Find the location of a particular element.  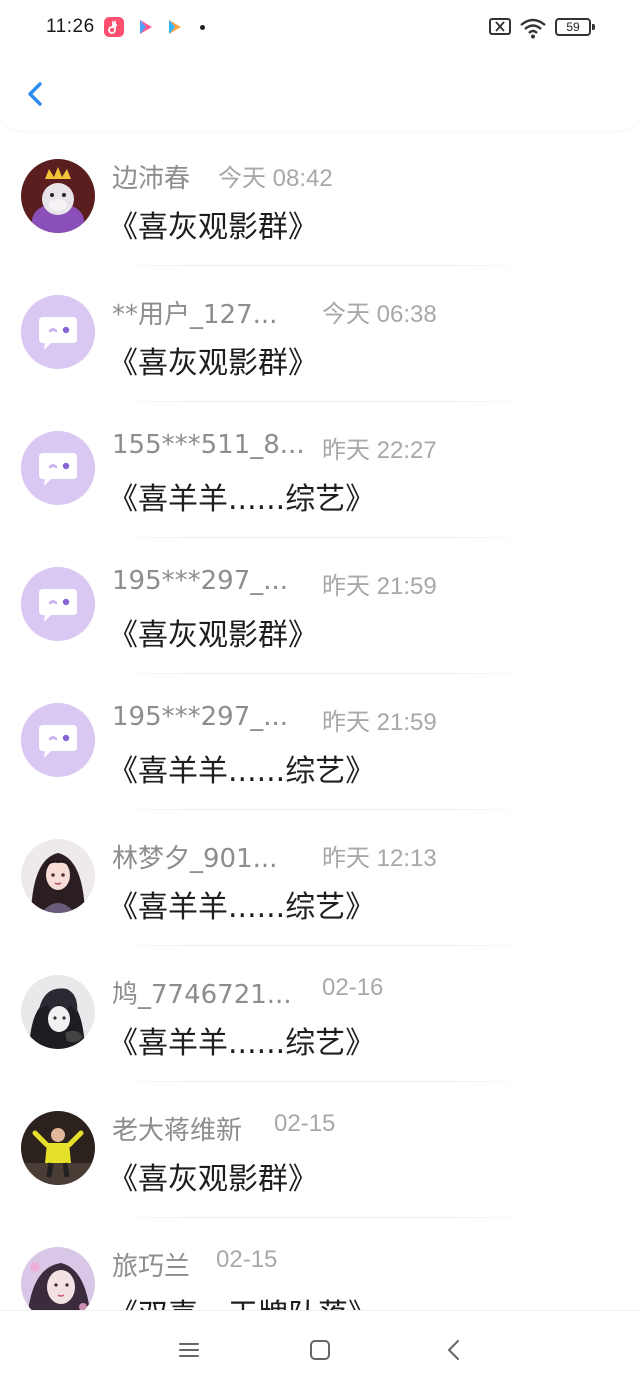

home-square-icon is located at coordinates (320, 1350).